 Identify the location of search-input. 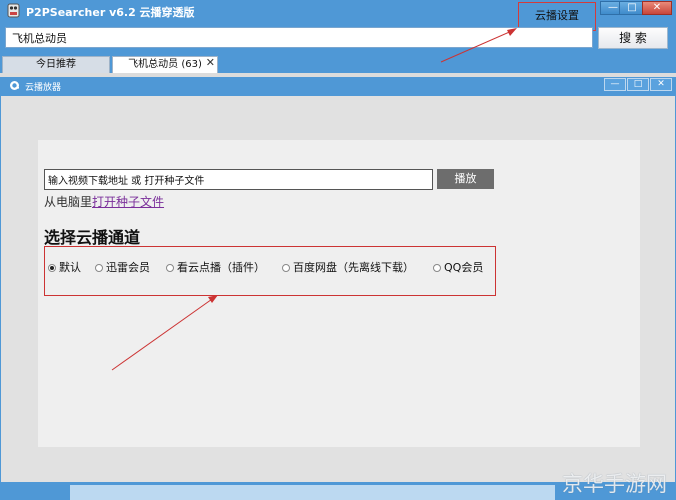
(299, 37).